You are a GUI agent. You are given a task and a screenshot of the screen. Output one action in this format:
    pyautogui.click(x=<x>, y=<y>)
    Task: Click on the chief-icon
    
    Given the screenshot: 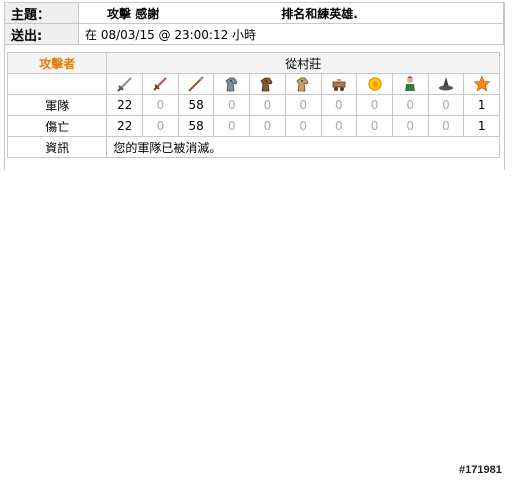 What is the action you would take?
    pyautogui.click(x=410, y=83)
    